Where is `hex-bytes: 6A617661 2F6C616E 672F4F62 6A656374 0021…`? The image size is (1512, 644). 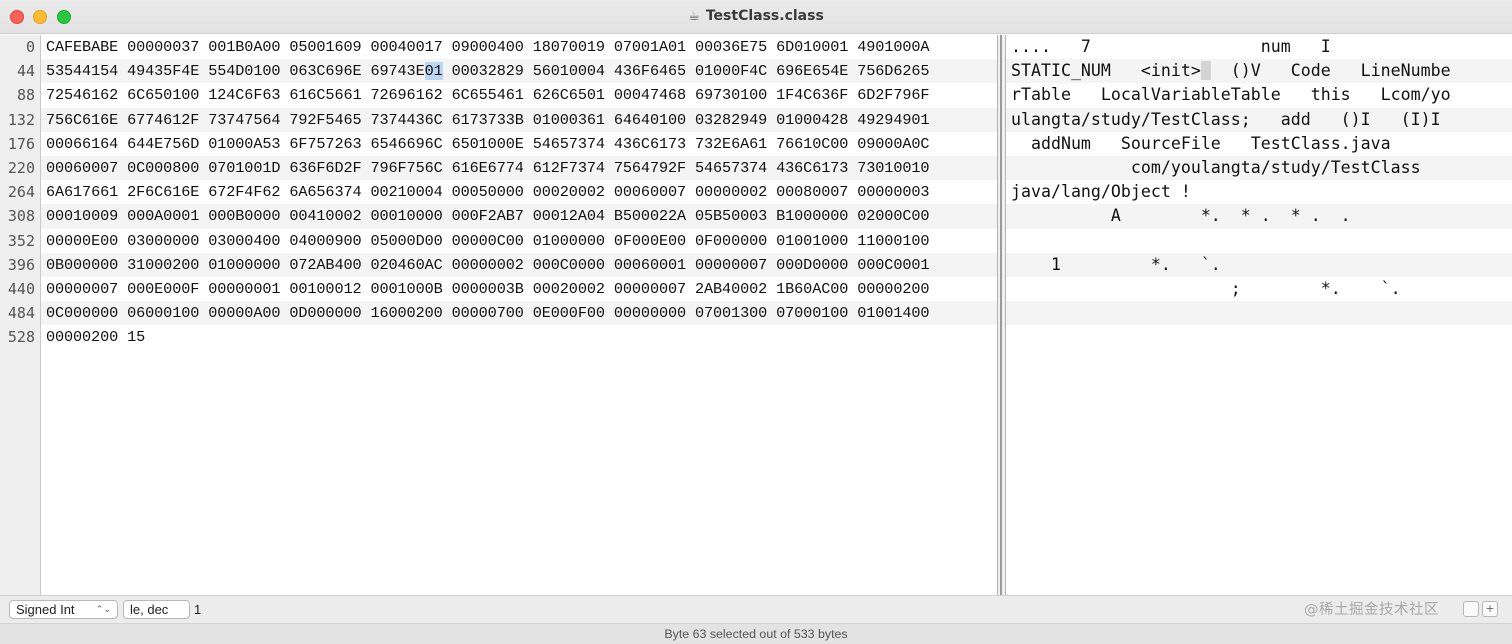 hex-bytes: 6A617661 2F6C616E 672F4F62 6A656374 0021… is located at coordinates (488, 192).